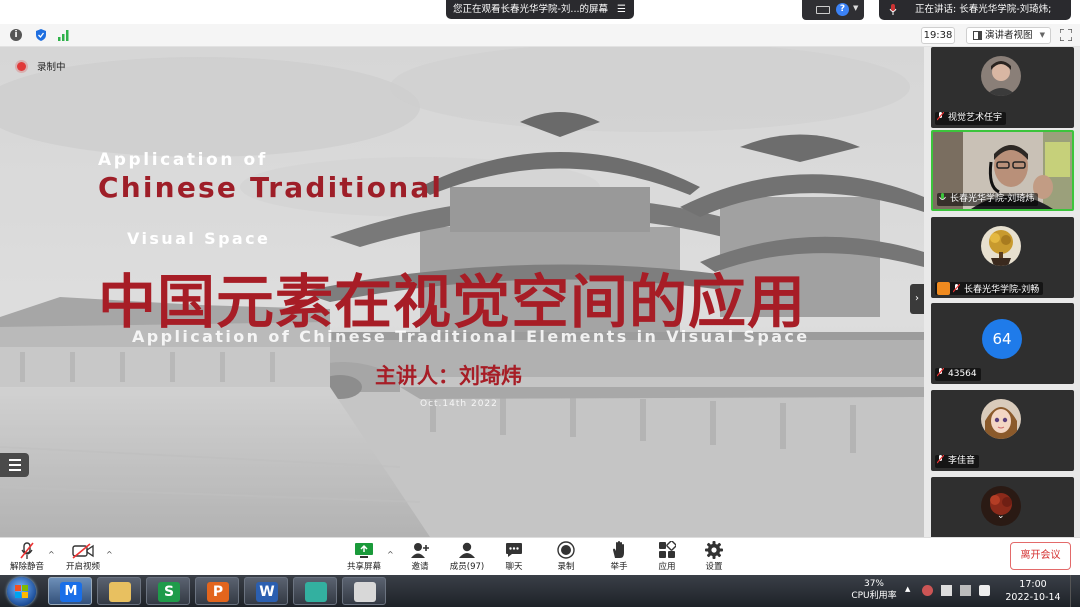  I want to click on chat-button: 聊天, so click(514, 557).